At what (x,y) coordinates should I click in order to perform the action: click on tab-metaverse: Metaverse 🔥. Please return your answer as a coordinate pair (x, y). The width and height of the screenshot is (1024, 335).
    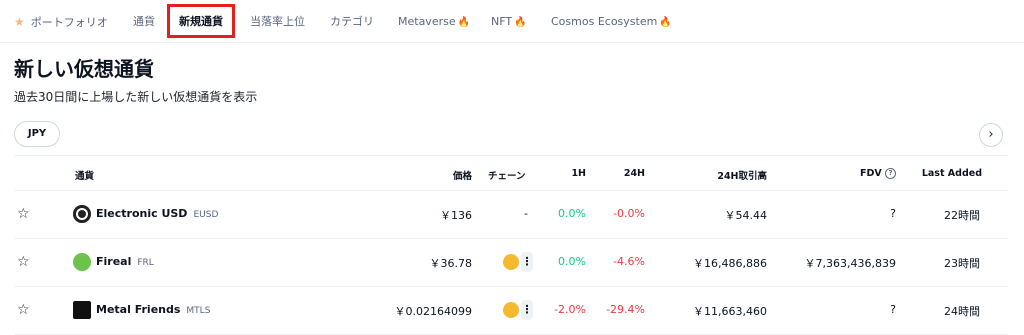
    Looking at the image, I should click on (434, 22).